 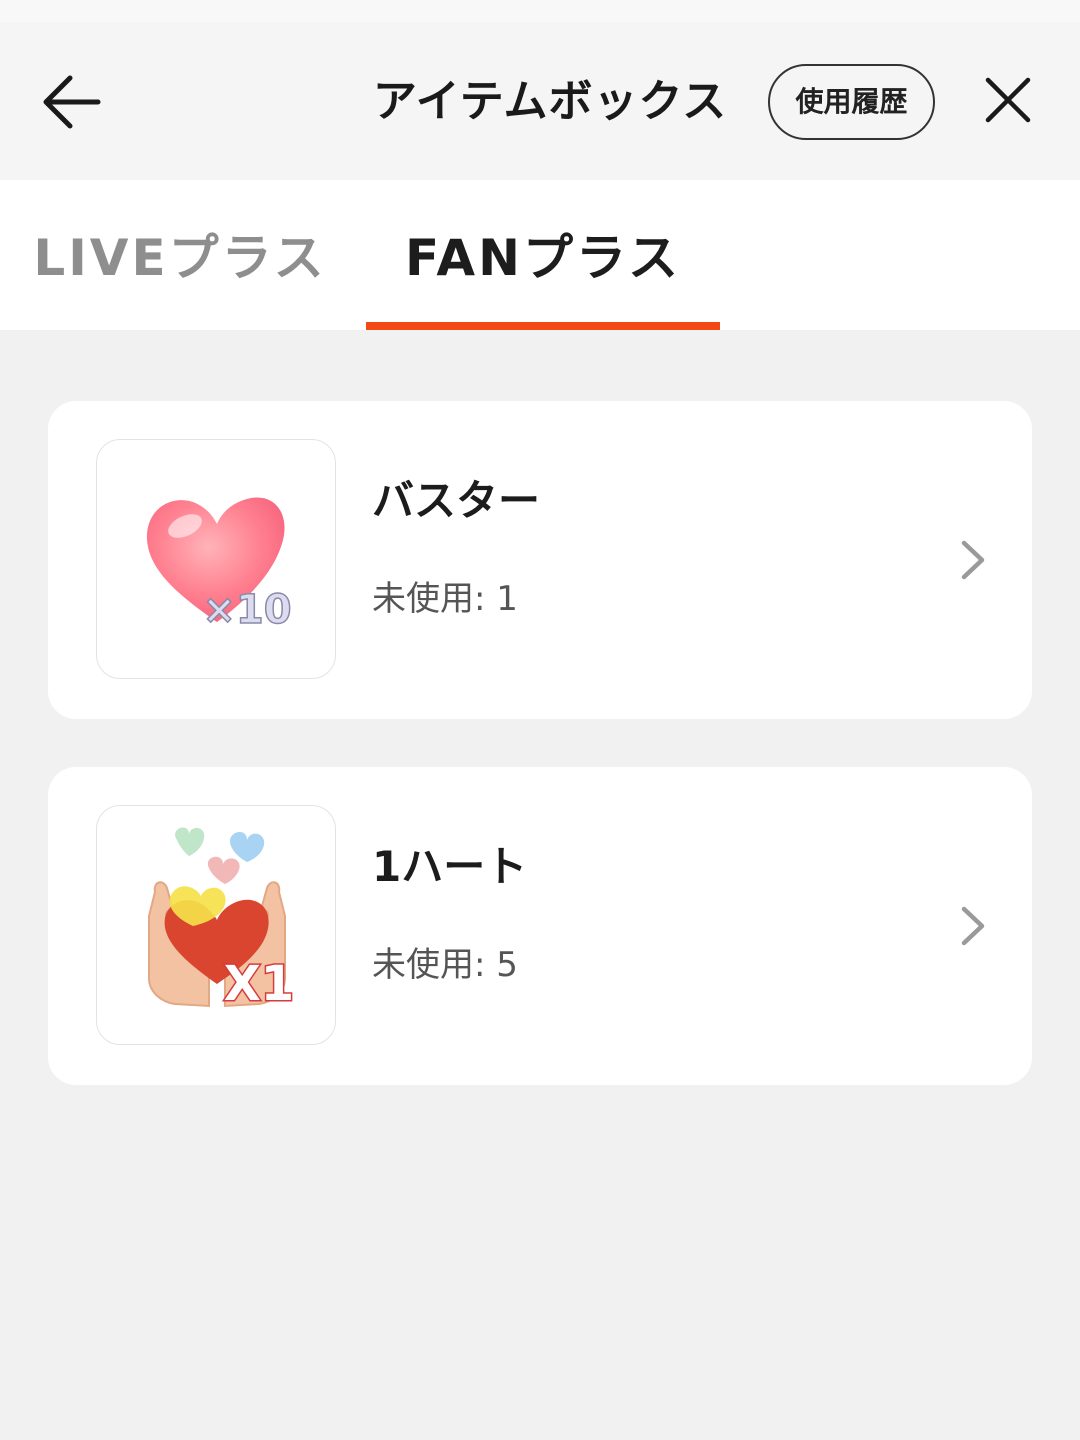 What do you see at coordinates (540, 101) in the screenshot?
I see `app-header: アイテムボックス 使用履歴` at bounding box center [540, 101].